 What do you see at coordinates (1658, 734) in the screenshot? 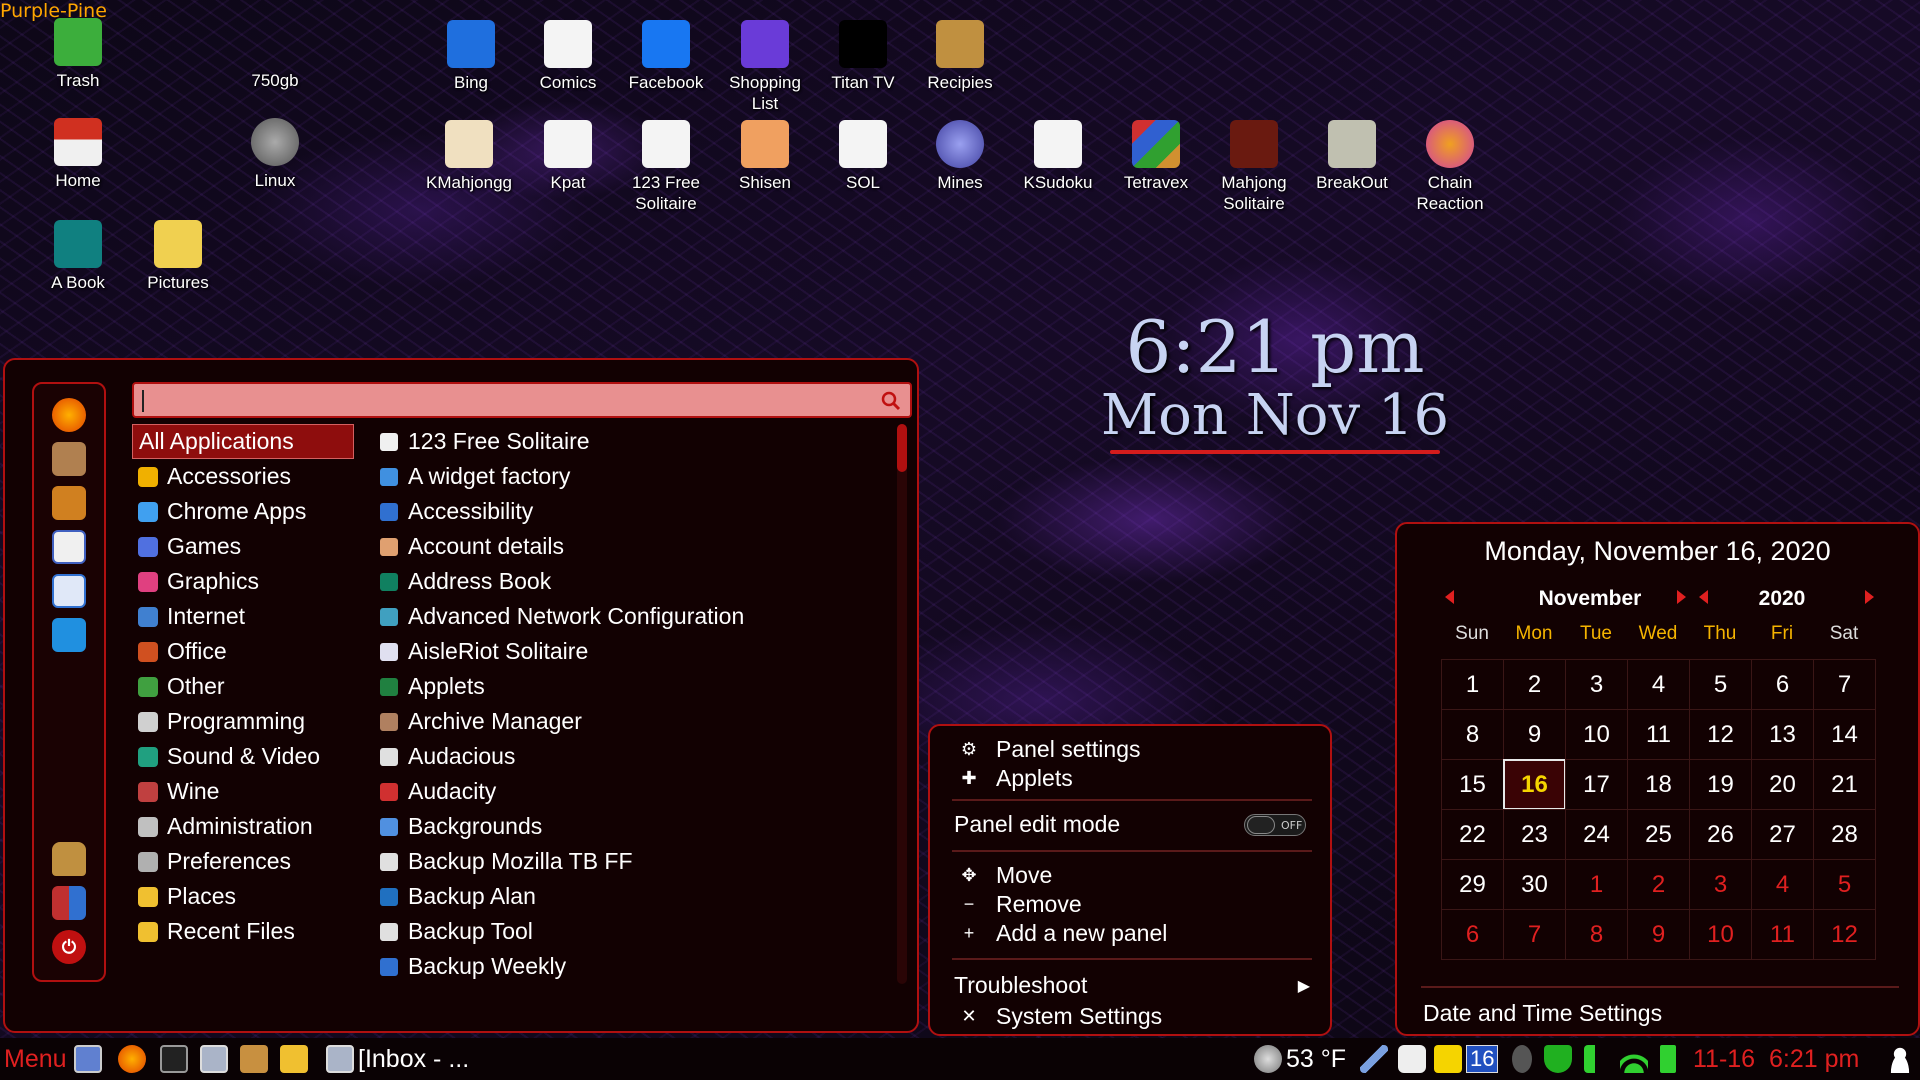
I see `calendar-day: 11` at bounding box center [1658, 734].